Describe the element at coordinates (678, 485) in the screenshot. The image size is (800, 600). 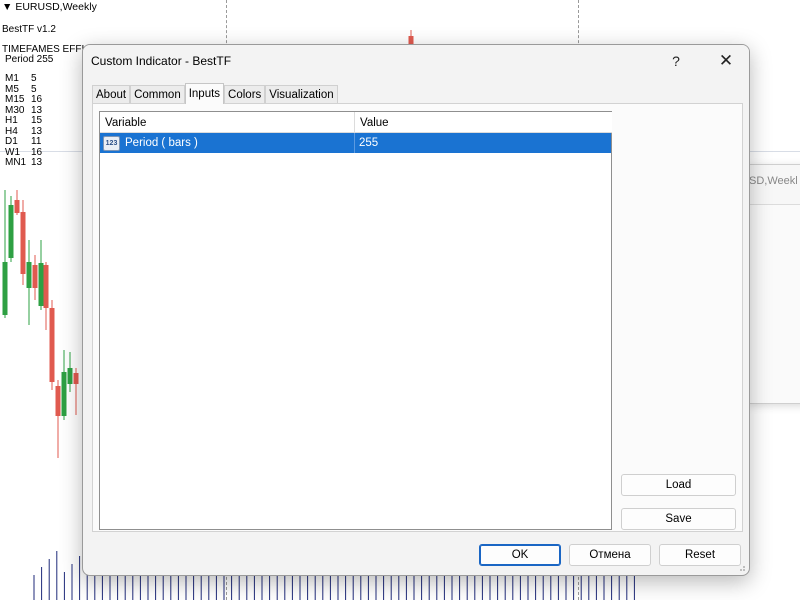
I see `load-button: Load` at that location.